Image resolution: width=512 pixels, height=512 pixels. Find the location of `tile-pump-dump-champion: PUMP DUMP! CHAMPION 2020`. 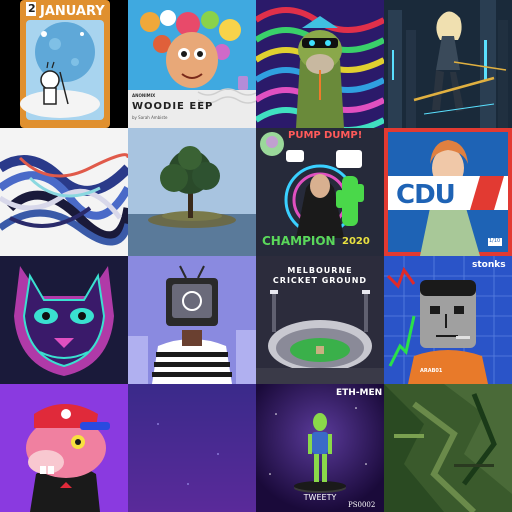

tile-pump-dump-champion: PUMP DUMP! CHAMPION 2020 is located at coordinates (320, 192).